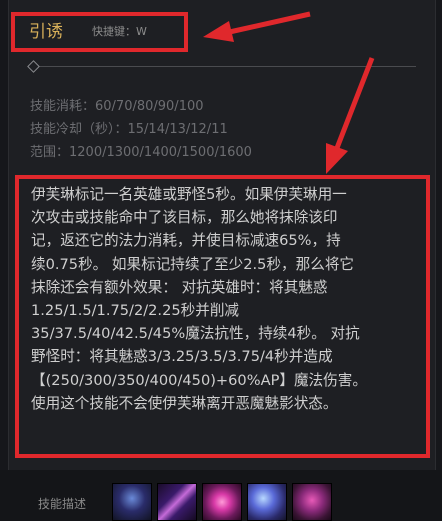 The width and height of the screenshot is (442, 521). Describe the element at coordinates (62, 504) in the screenshot. I see `skill-description-tab: 技能描述` at that location.